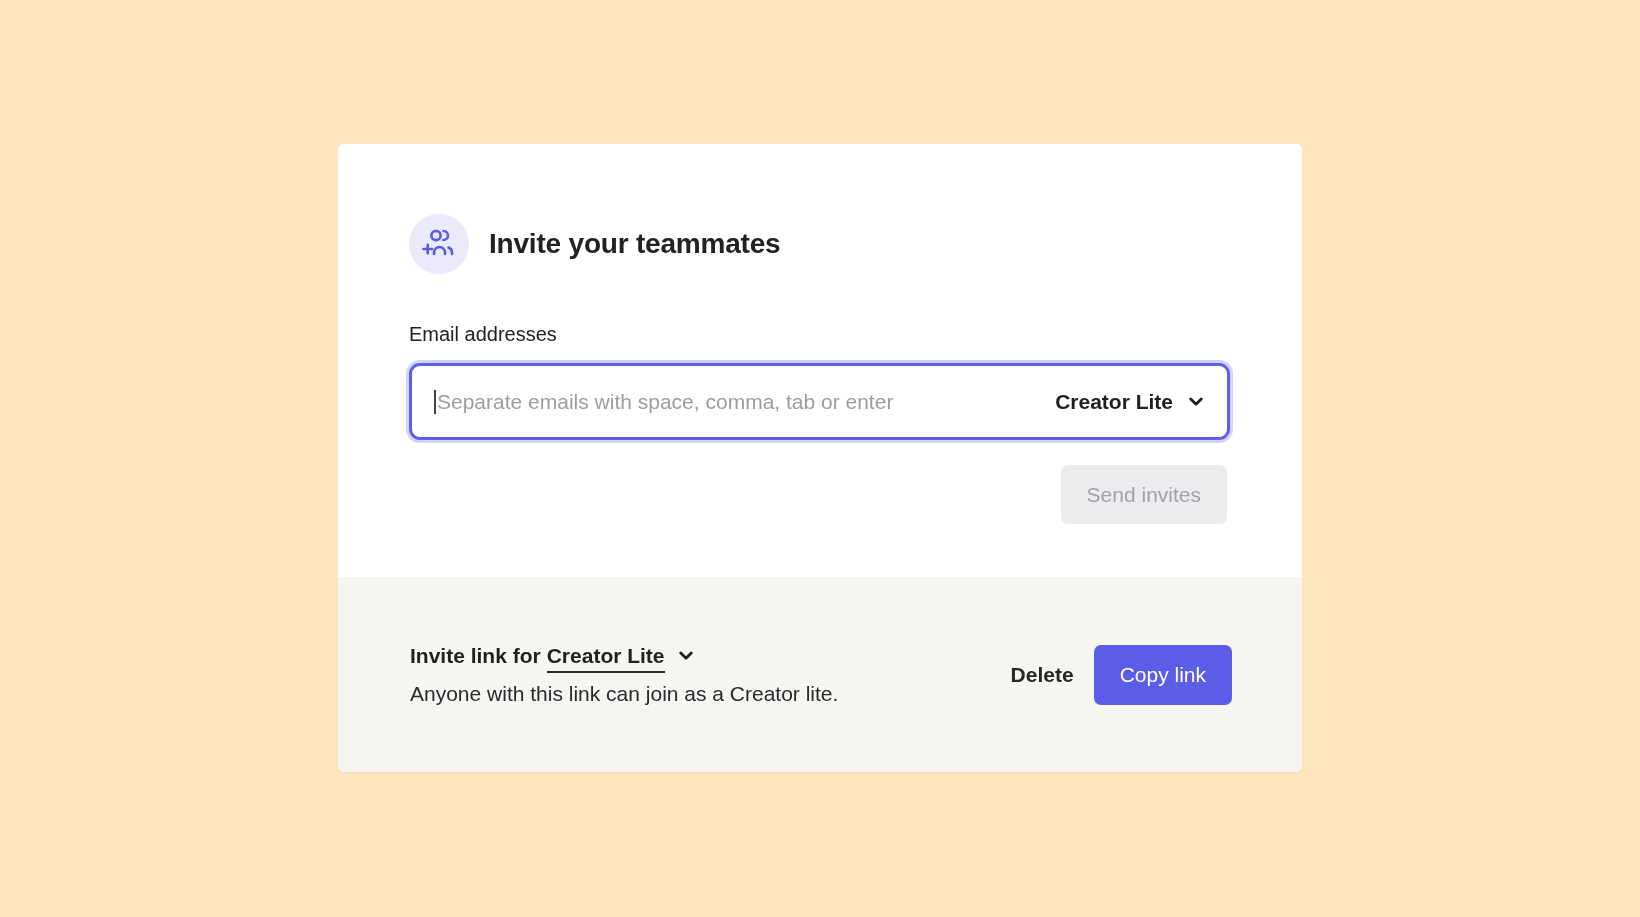 The height and width of the screenshot is (917, 1640). Describe the element at coordinates (439, 244) in the screenshot. I see `add-people-icon` at that location.